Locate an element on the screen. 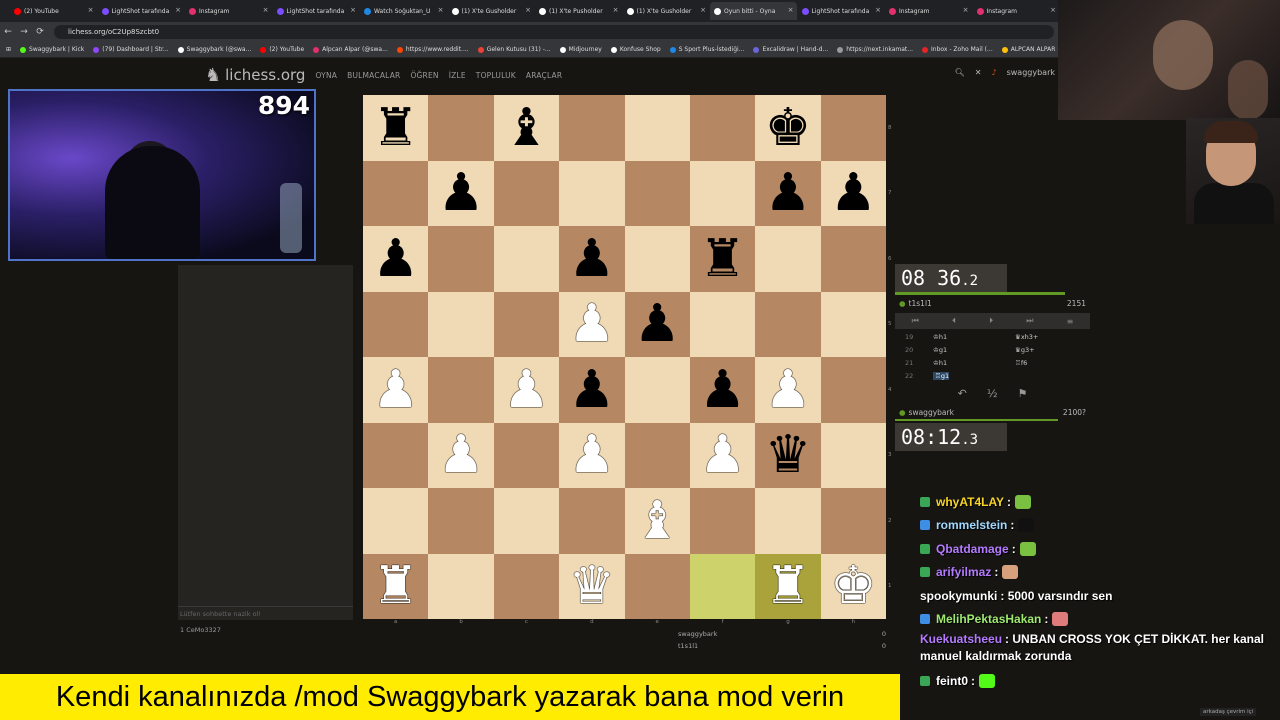 This screenshot has height=720, width=1280. player-name: swaggybark is located at coordinates (931, 412).